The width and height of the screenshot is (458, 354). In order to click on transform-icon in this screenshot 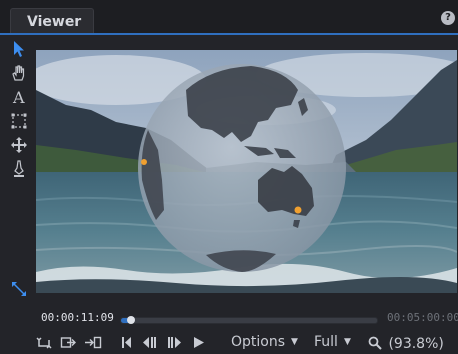, I will do `click(19, 145)`.